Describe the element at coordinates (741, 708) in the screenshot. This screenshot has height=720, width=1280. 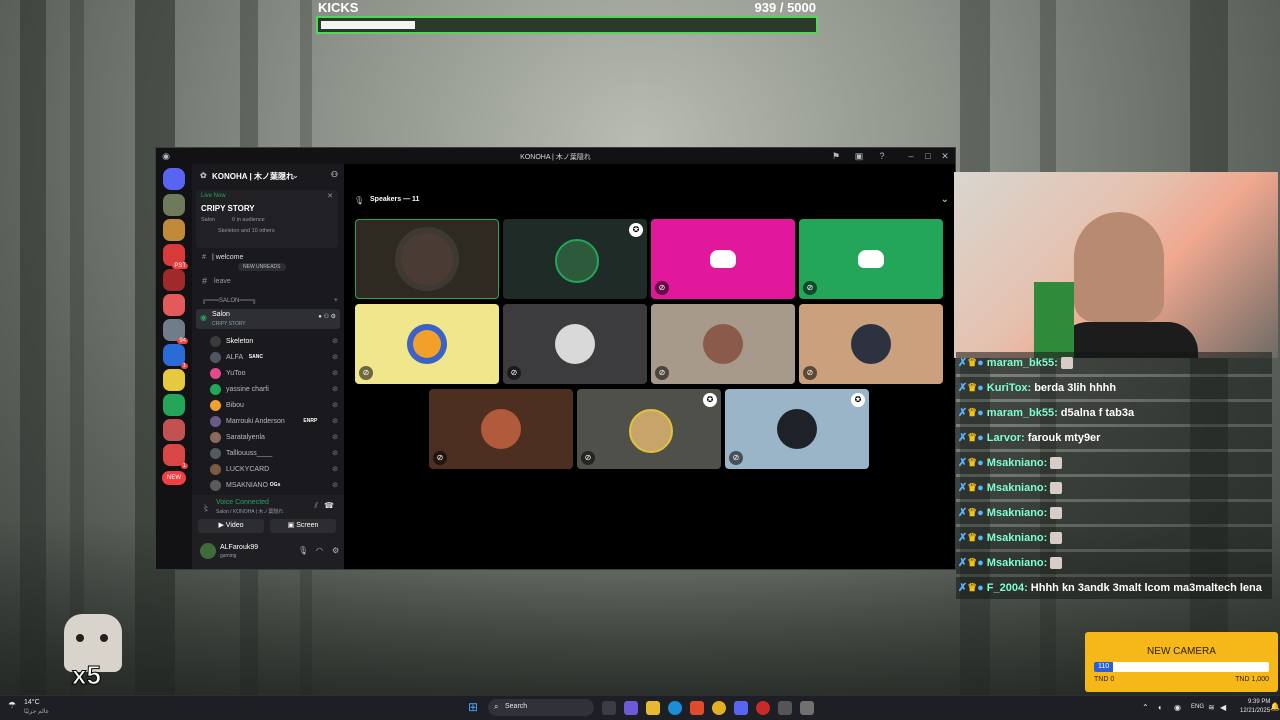
I see `discord-taskbar-icon` at that location.